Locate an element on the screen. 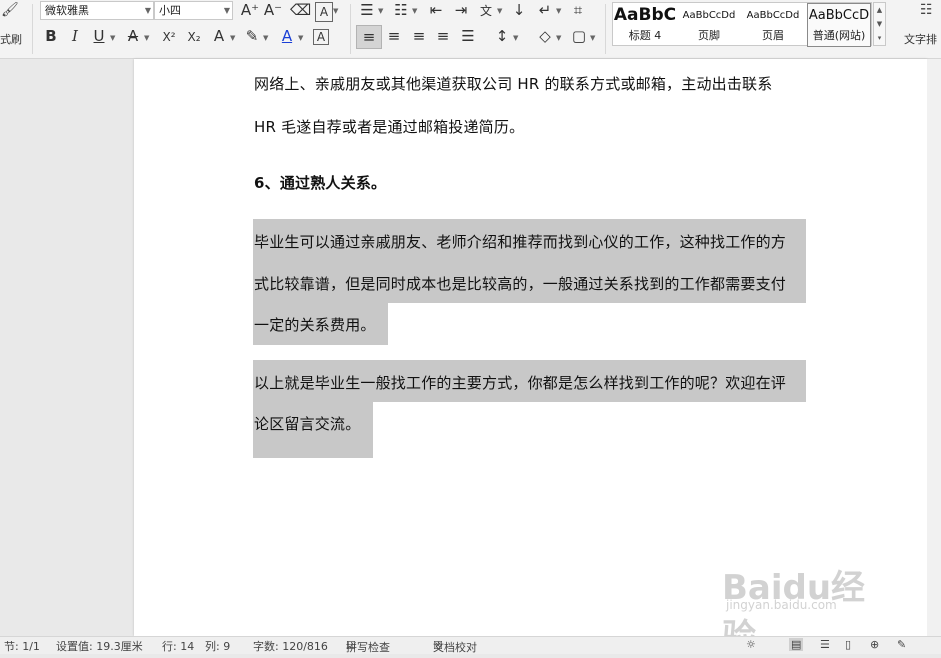  style-heading4: AaBbC 标题 4 is located at coordinates (645, 24).